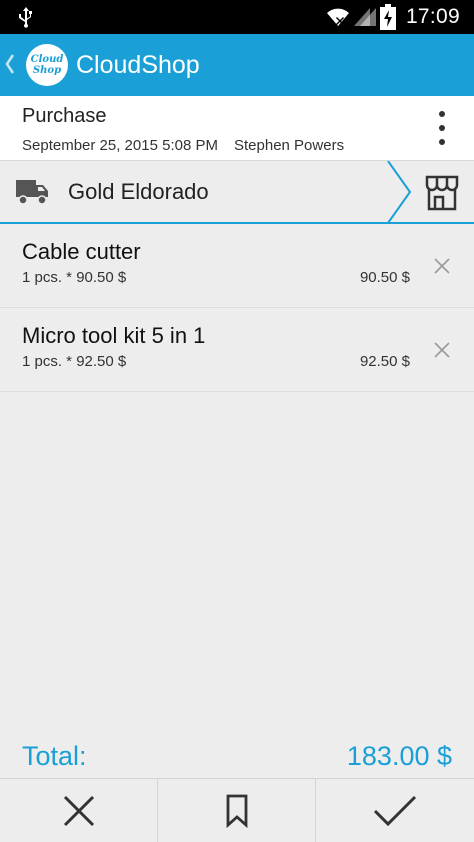 Image resolution: width=474 pixels, height=842 pixels. Describe the element at coordinates (399, 192) in the screenshot. I see `chevron-right-icon` at that location.